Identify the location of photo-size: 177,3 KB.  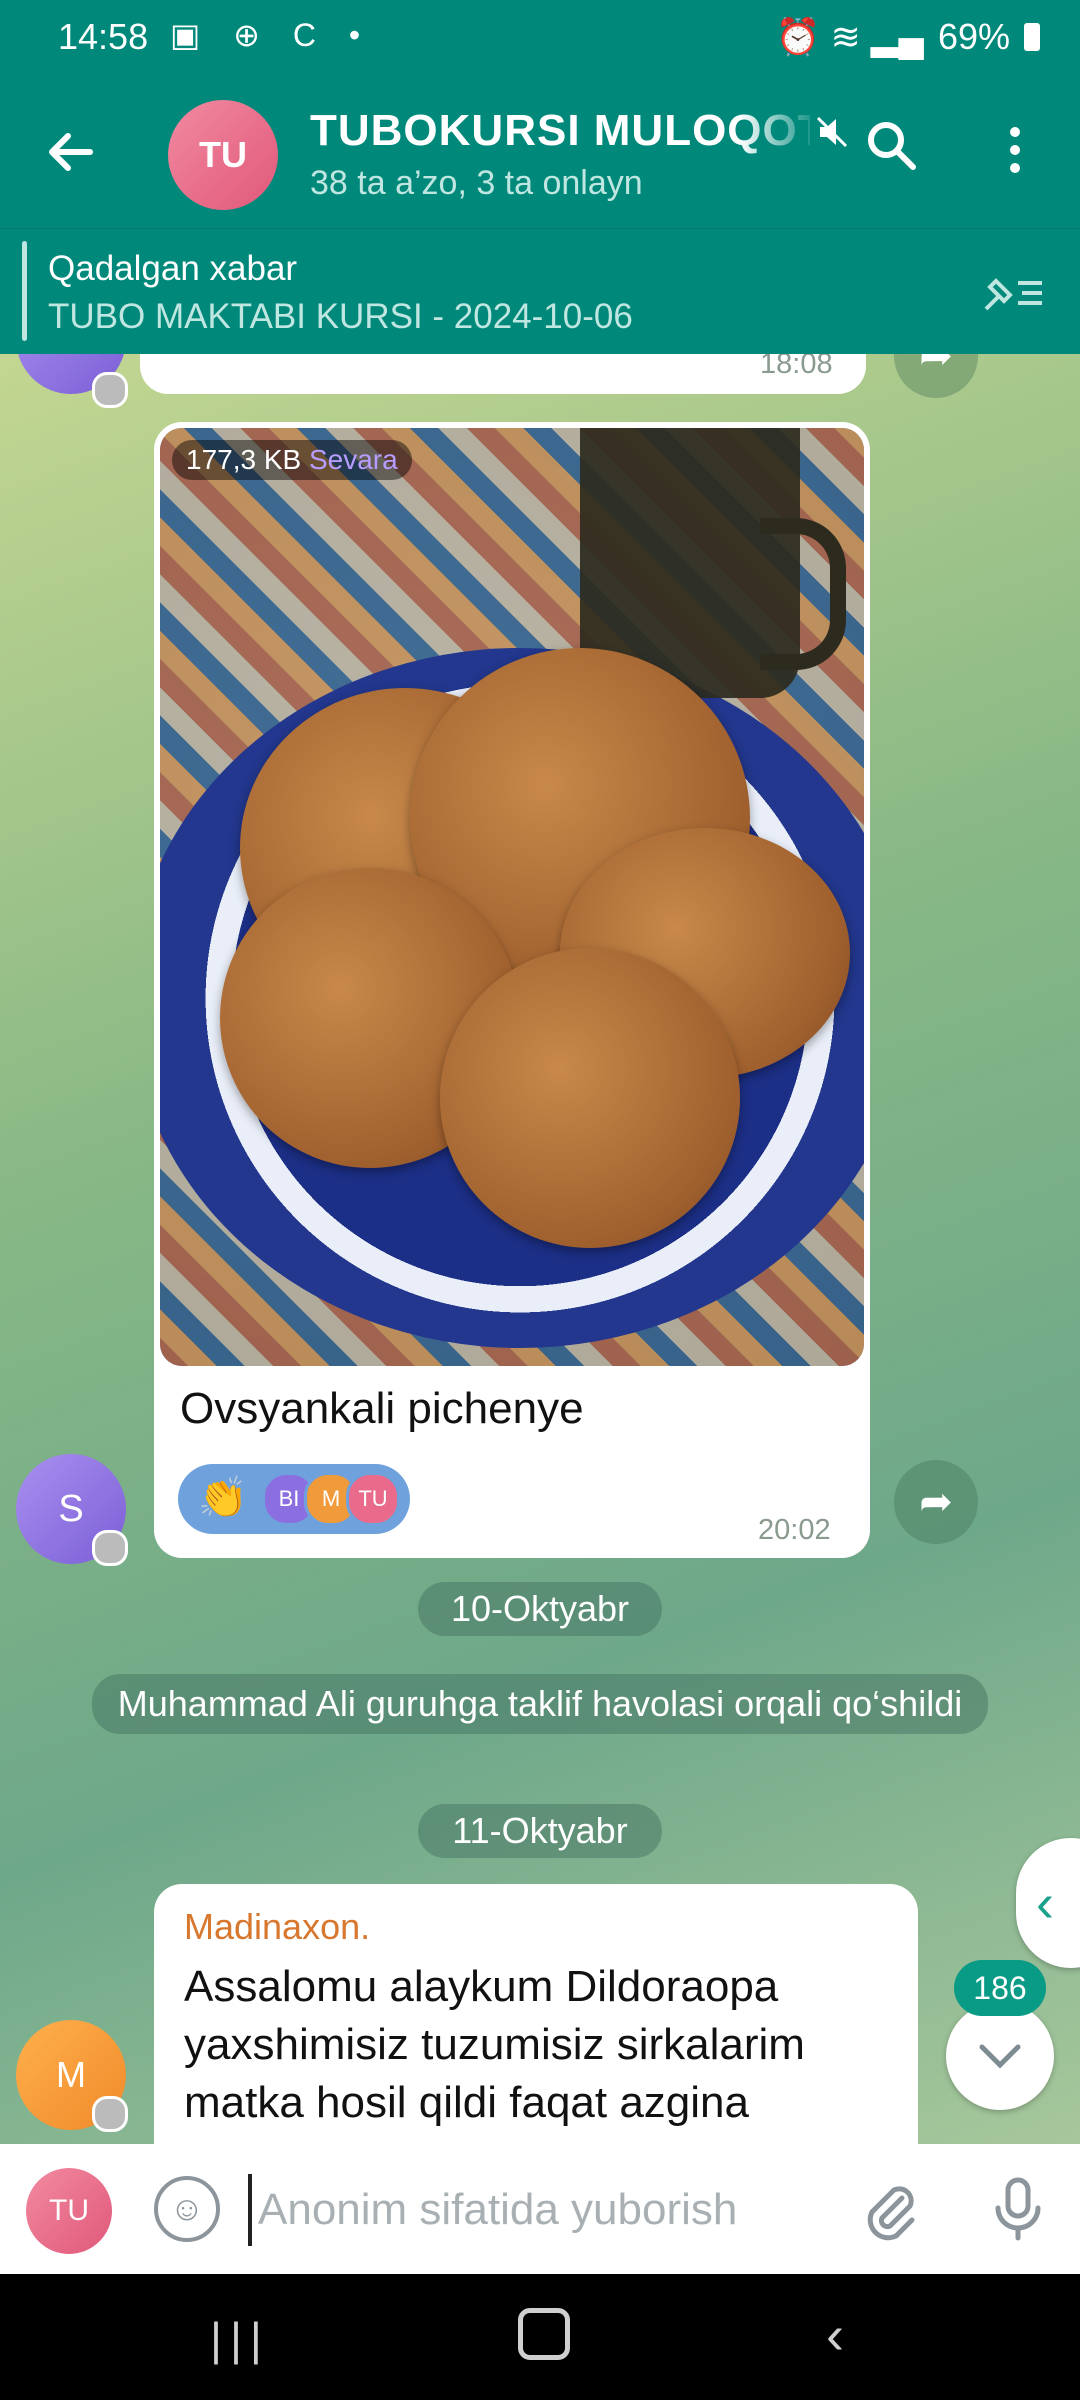
(244, 459).